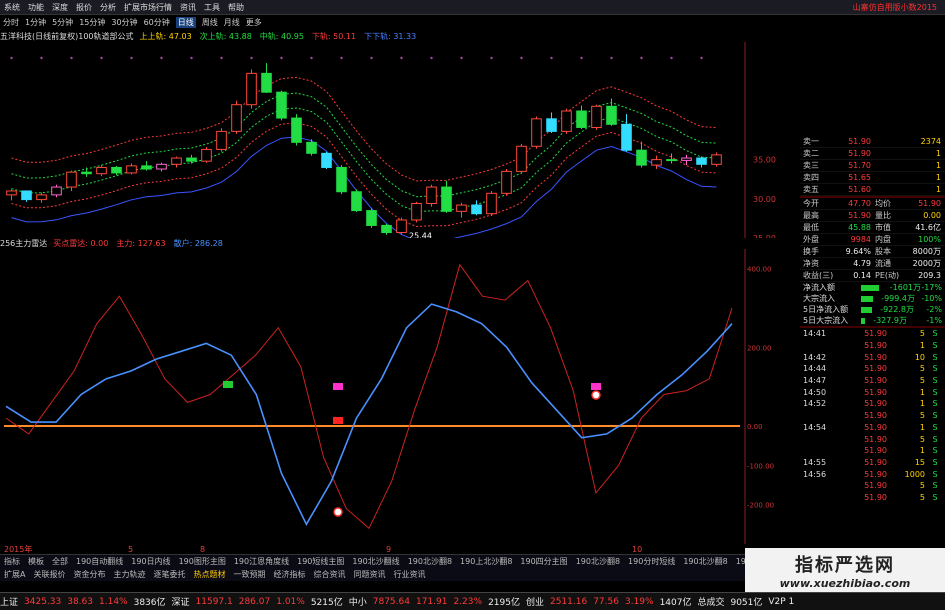 The width and height of the screenshot is (945, 610). What do you see at coordinates (124, 22) in the screenshot?
I see `period-tab: 30分钟` at bounding box center [124, 22].